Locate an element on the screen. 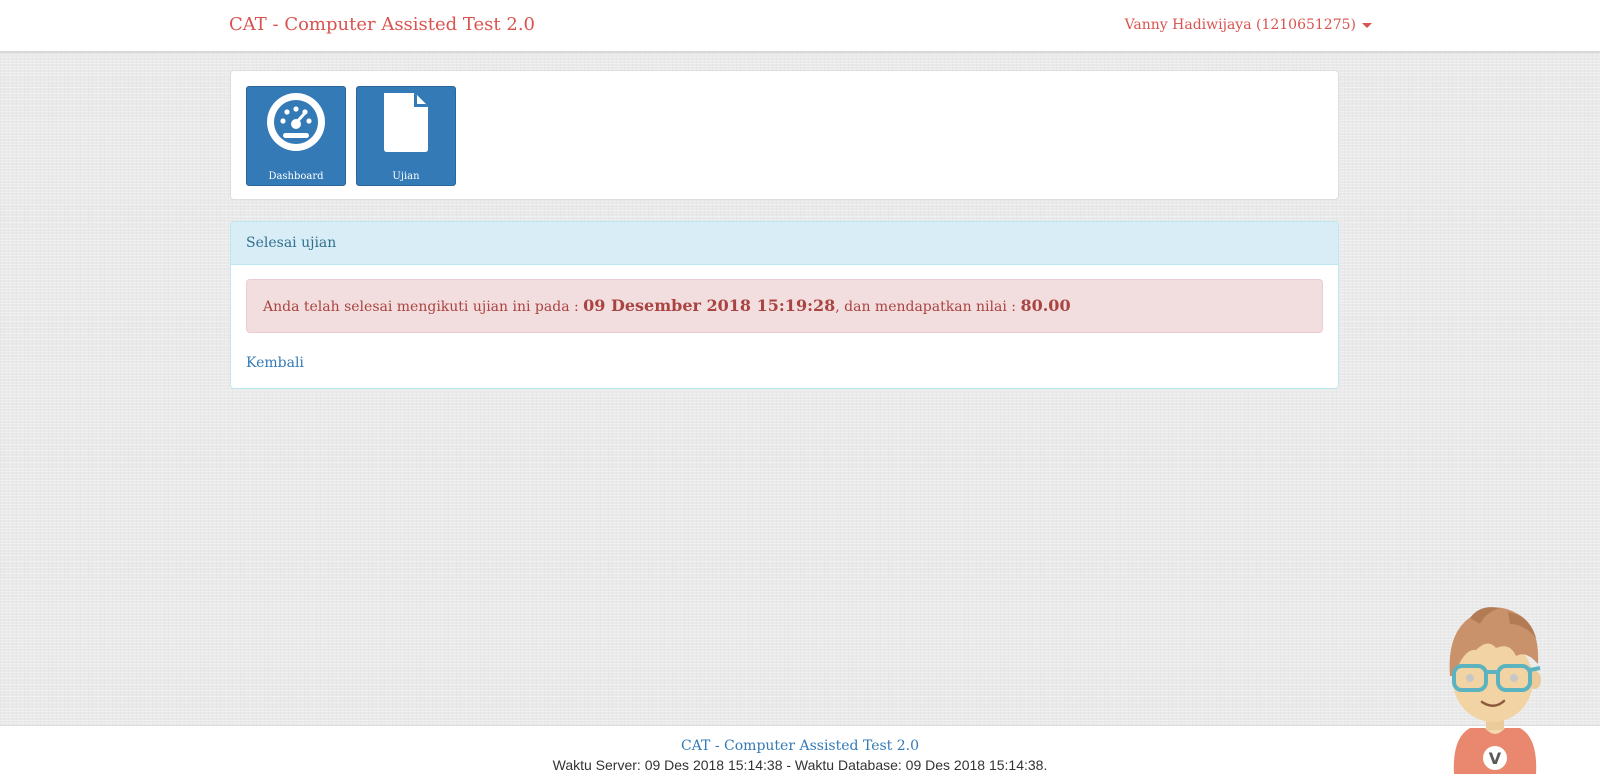  tile-label-dashboard: Dashboard is located at coordinates (296, 176).